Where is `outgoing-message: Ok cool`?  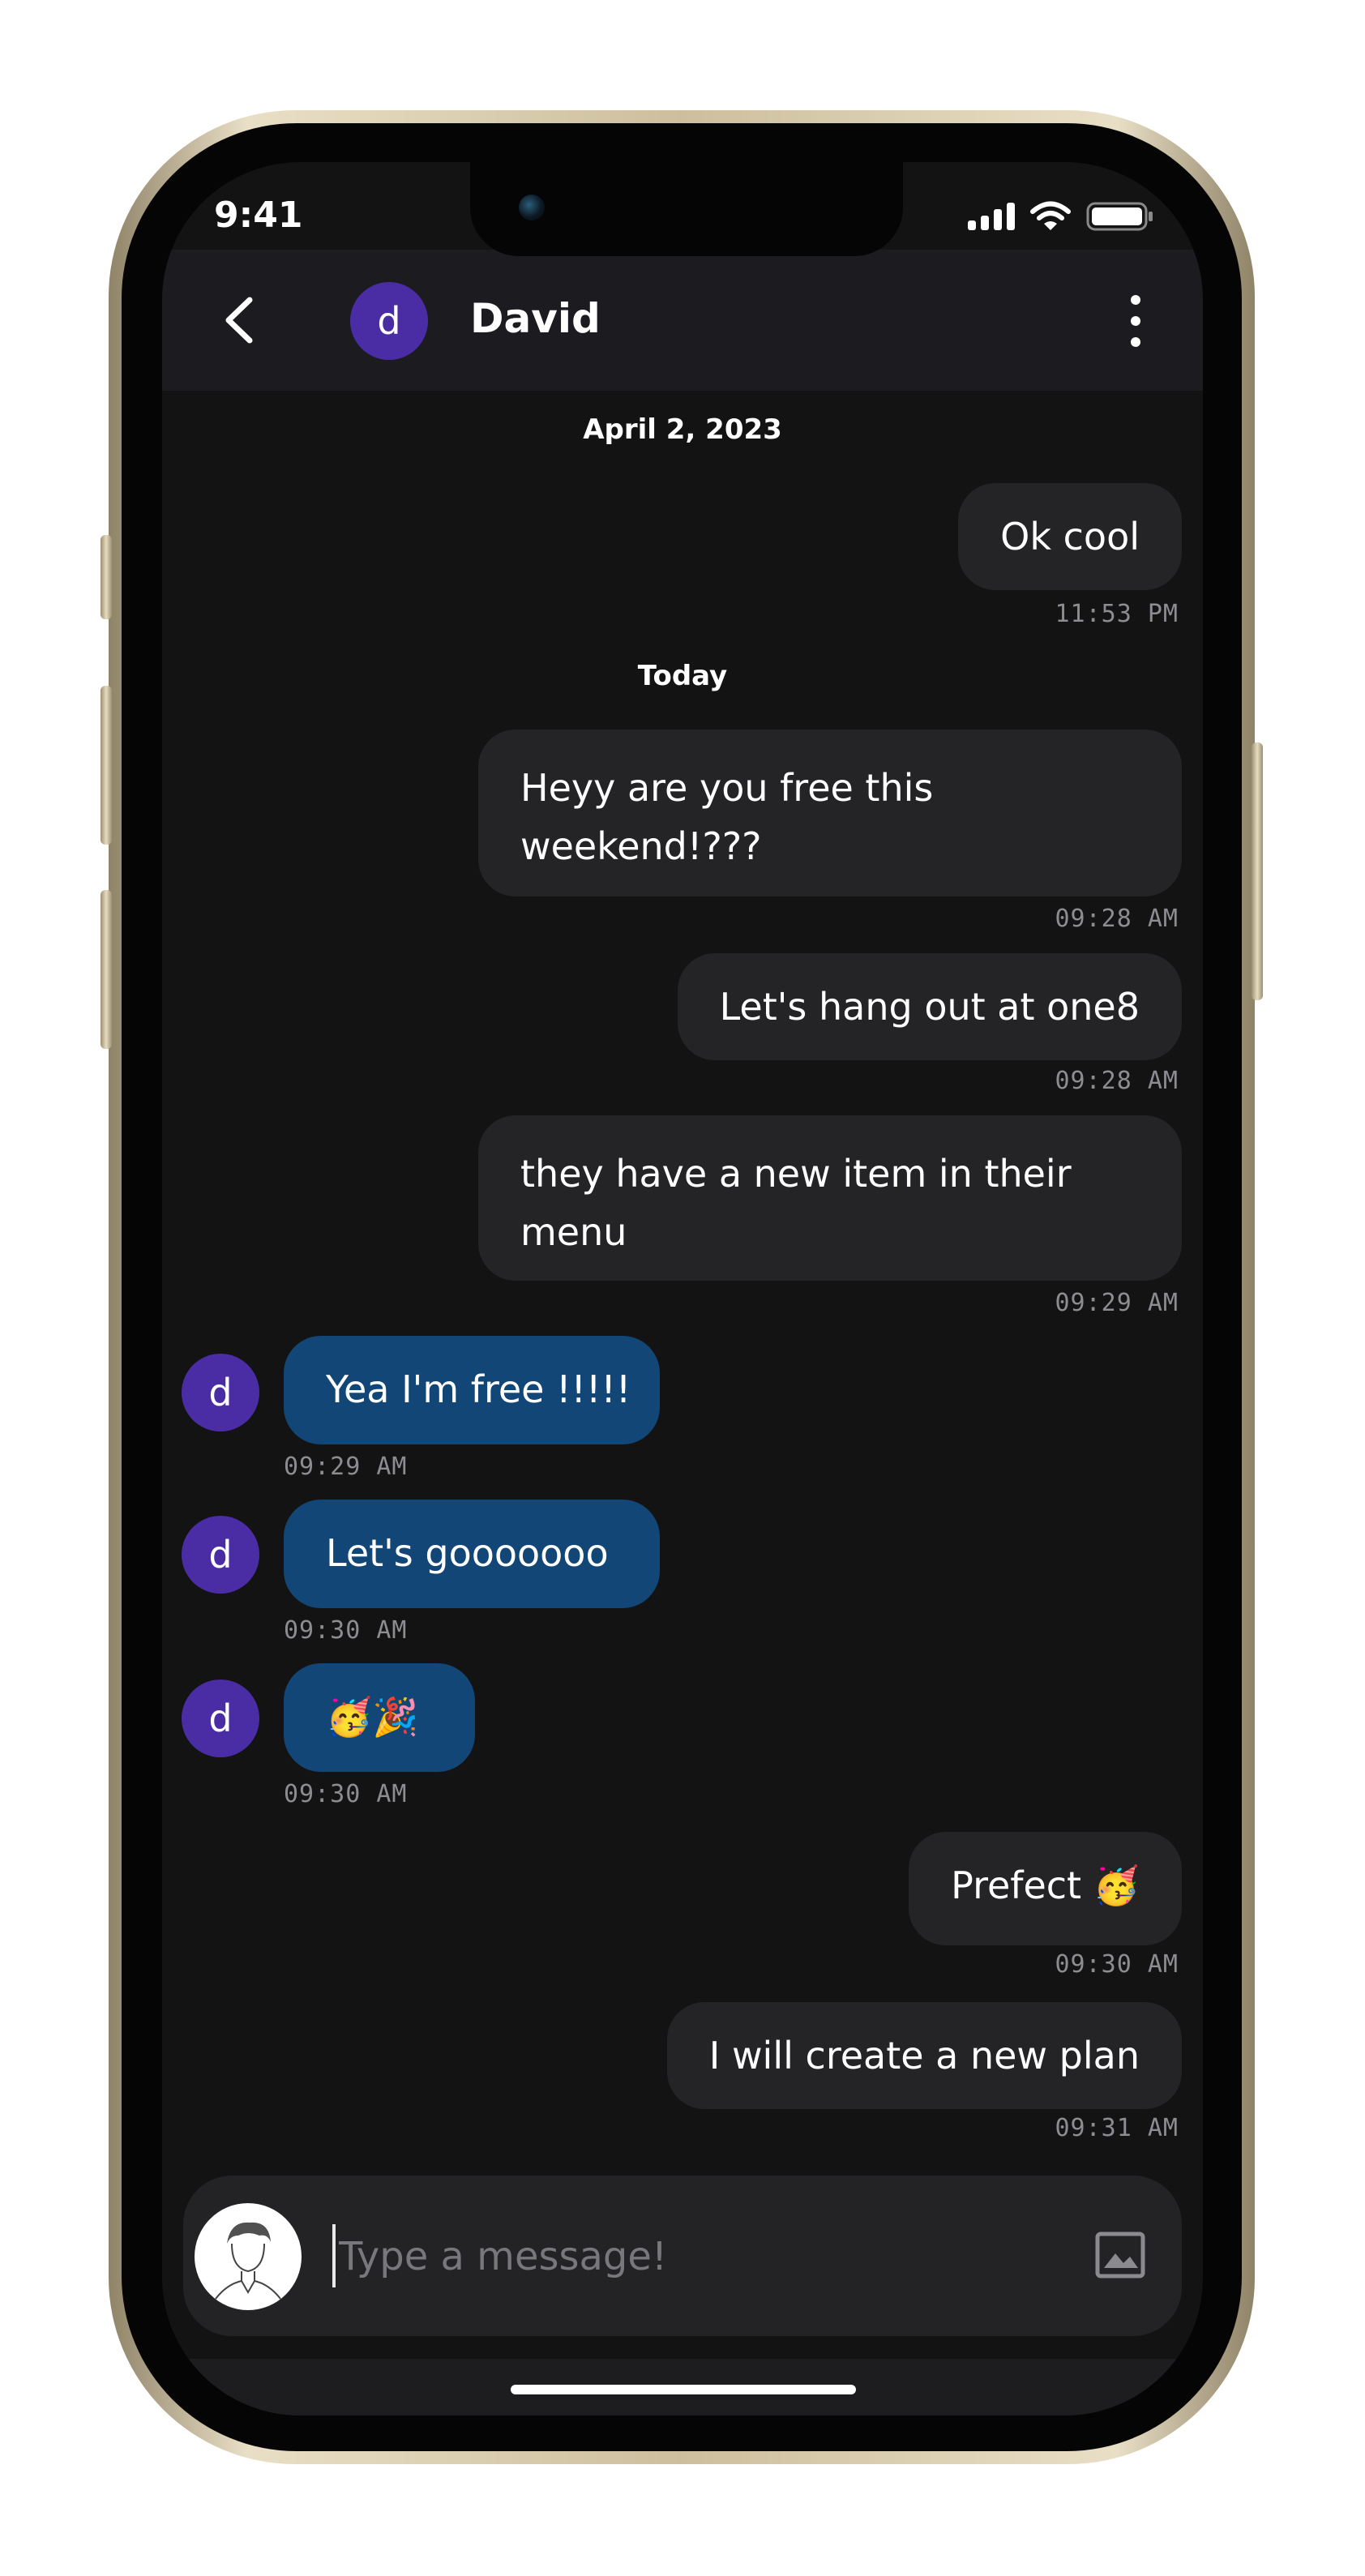
outgoing-message: Ok cool is located at coordinates (1070, 536).